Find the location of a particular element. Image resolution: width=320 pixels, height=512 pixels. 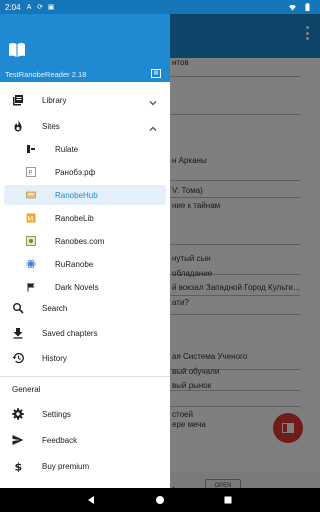

site-label: Rulate is located at coordinates (67, 149).